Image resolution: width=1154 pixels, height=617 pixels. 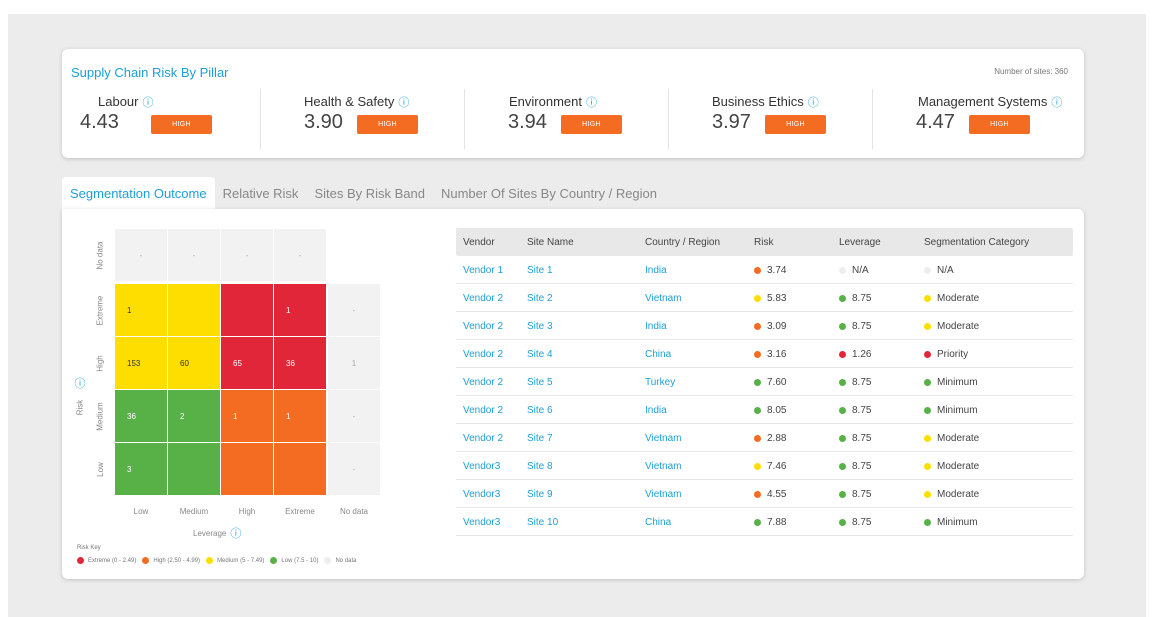 What do you see at coordinates (540, 466) in the screenshot?
I see `site-link: Site 8` at bounding box center [540, 466].